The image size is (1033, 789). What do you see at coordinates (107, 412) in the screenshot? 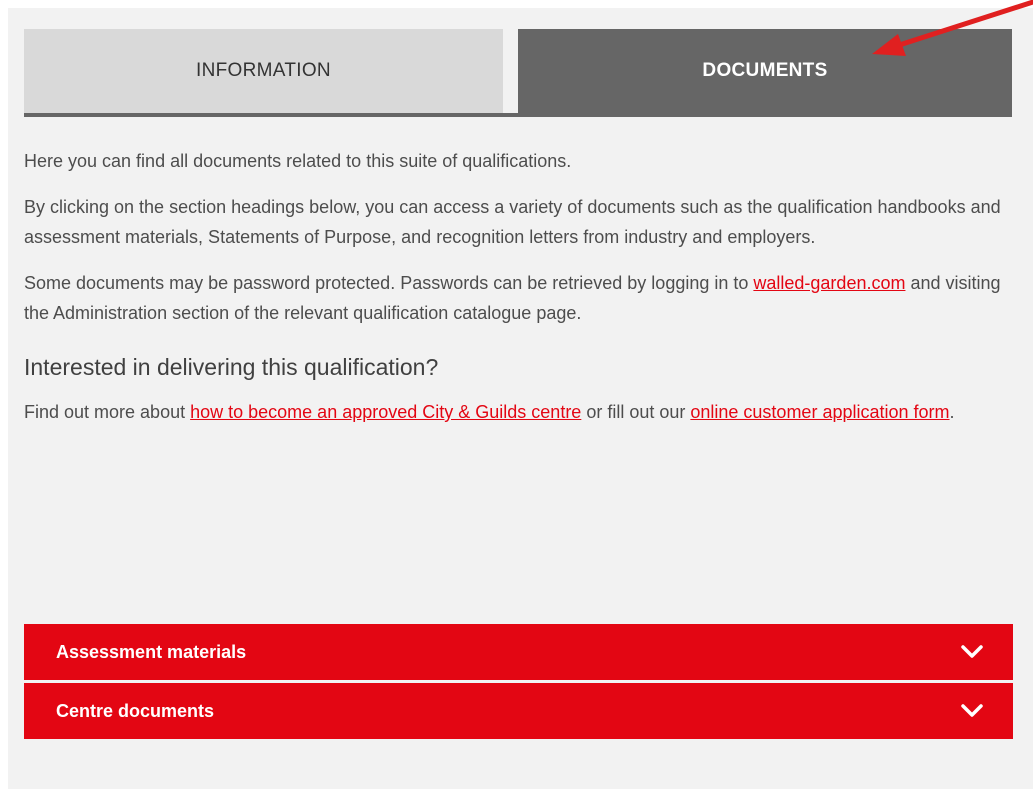
I see `delivery-text-start: Find out more about` at bounding box center [107, 412].